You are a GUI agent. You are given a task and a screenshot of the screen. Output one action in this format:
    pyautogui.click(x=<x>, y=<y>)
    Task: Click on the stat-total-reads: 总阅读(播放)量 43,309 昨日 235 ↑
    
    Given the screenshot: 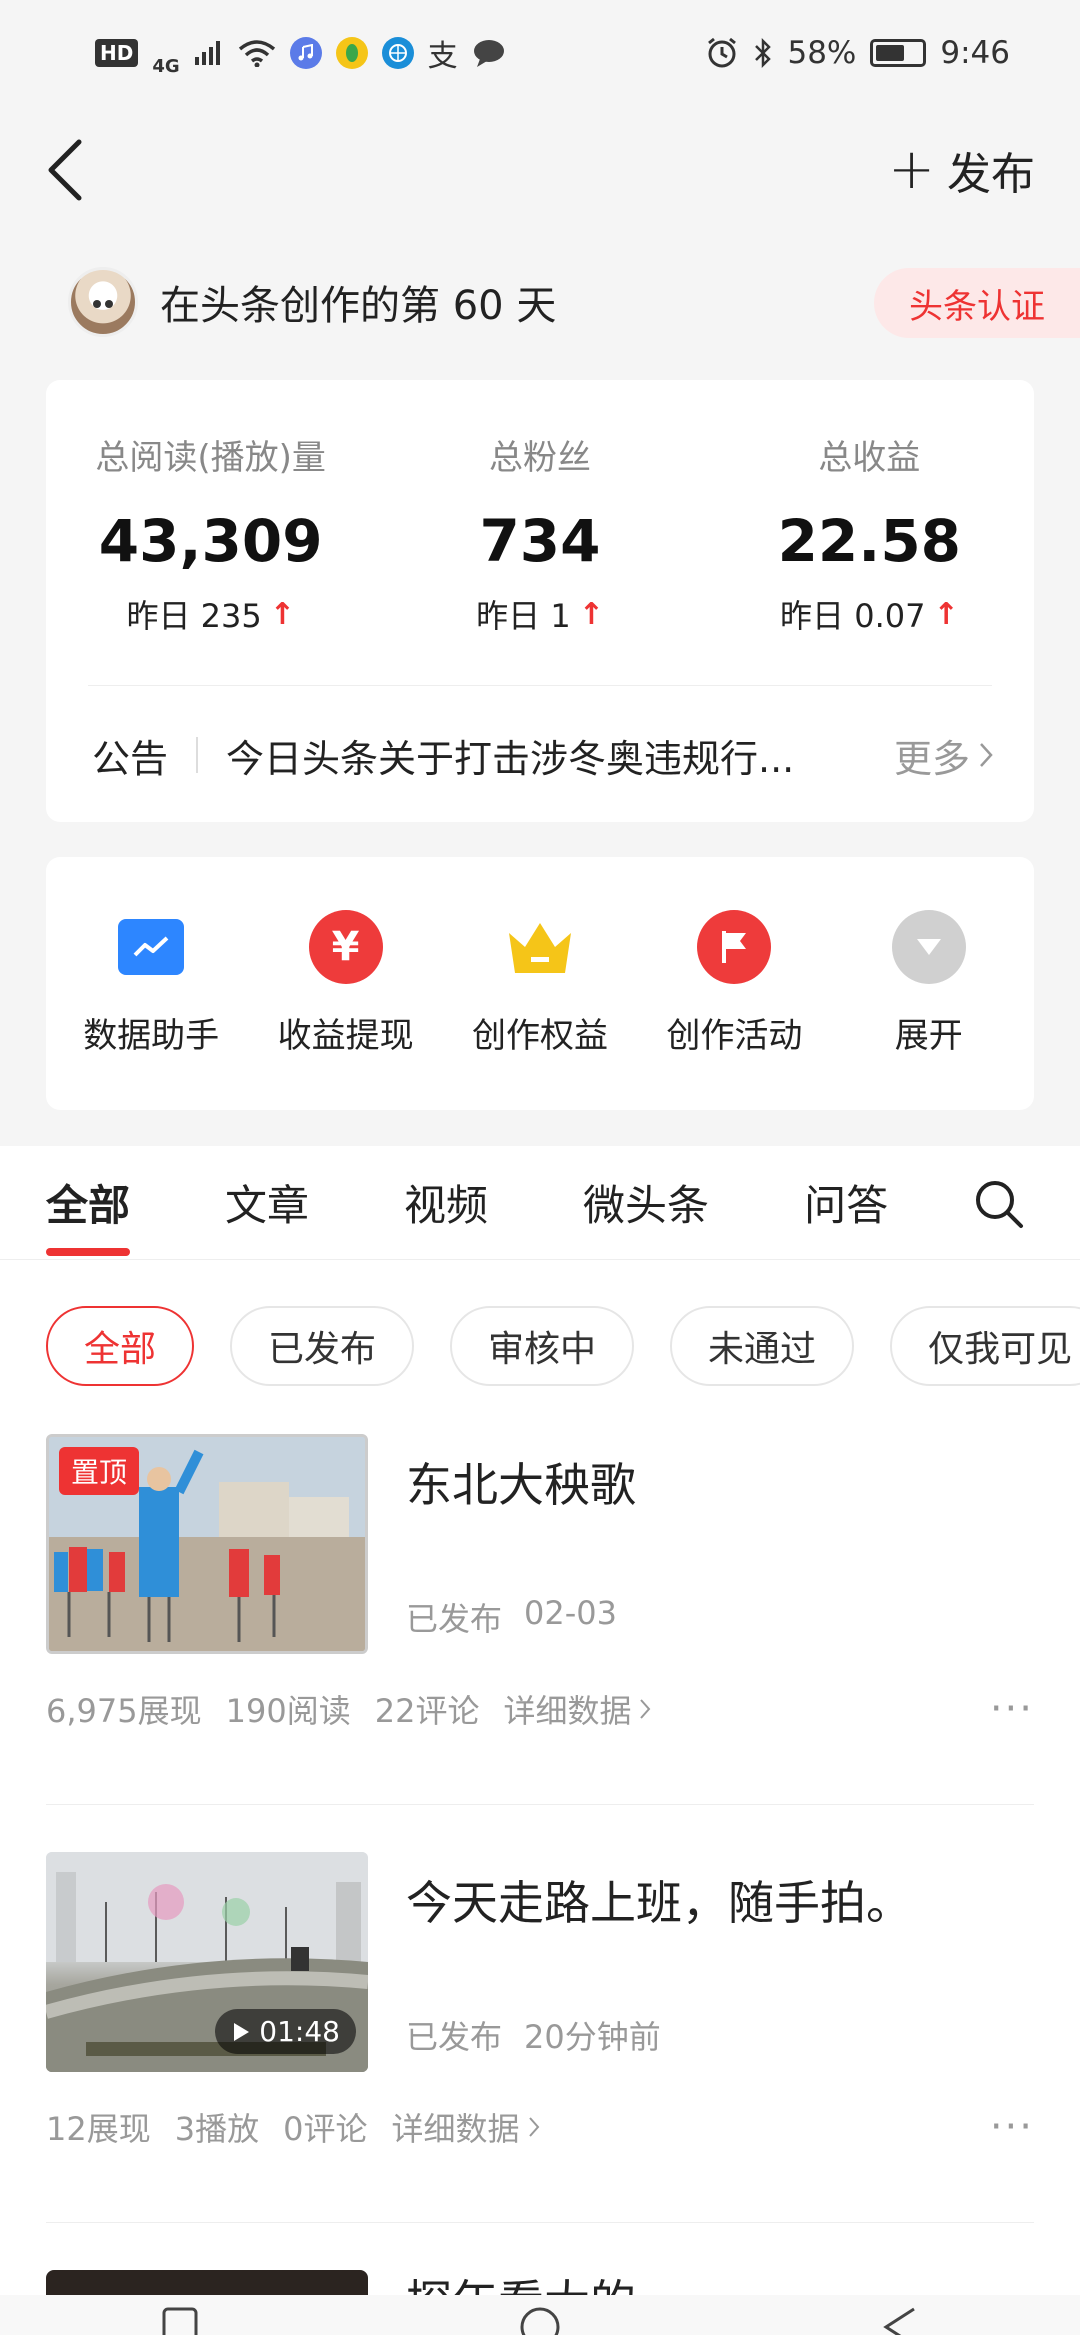 What is the action you would take?
    pyautogui.click(x=210, y=533)
    